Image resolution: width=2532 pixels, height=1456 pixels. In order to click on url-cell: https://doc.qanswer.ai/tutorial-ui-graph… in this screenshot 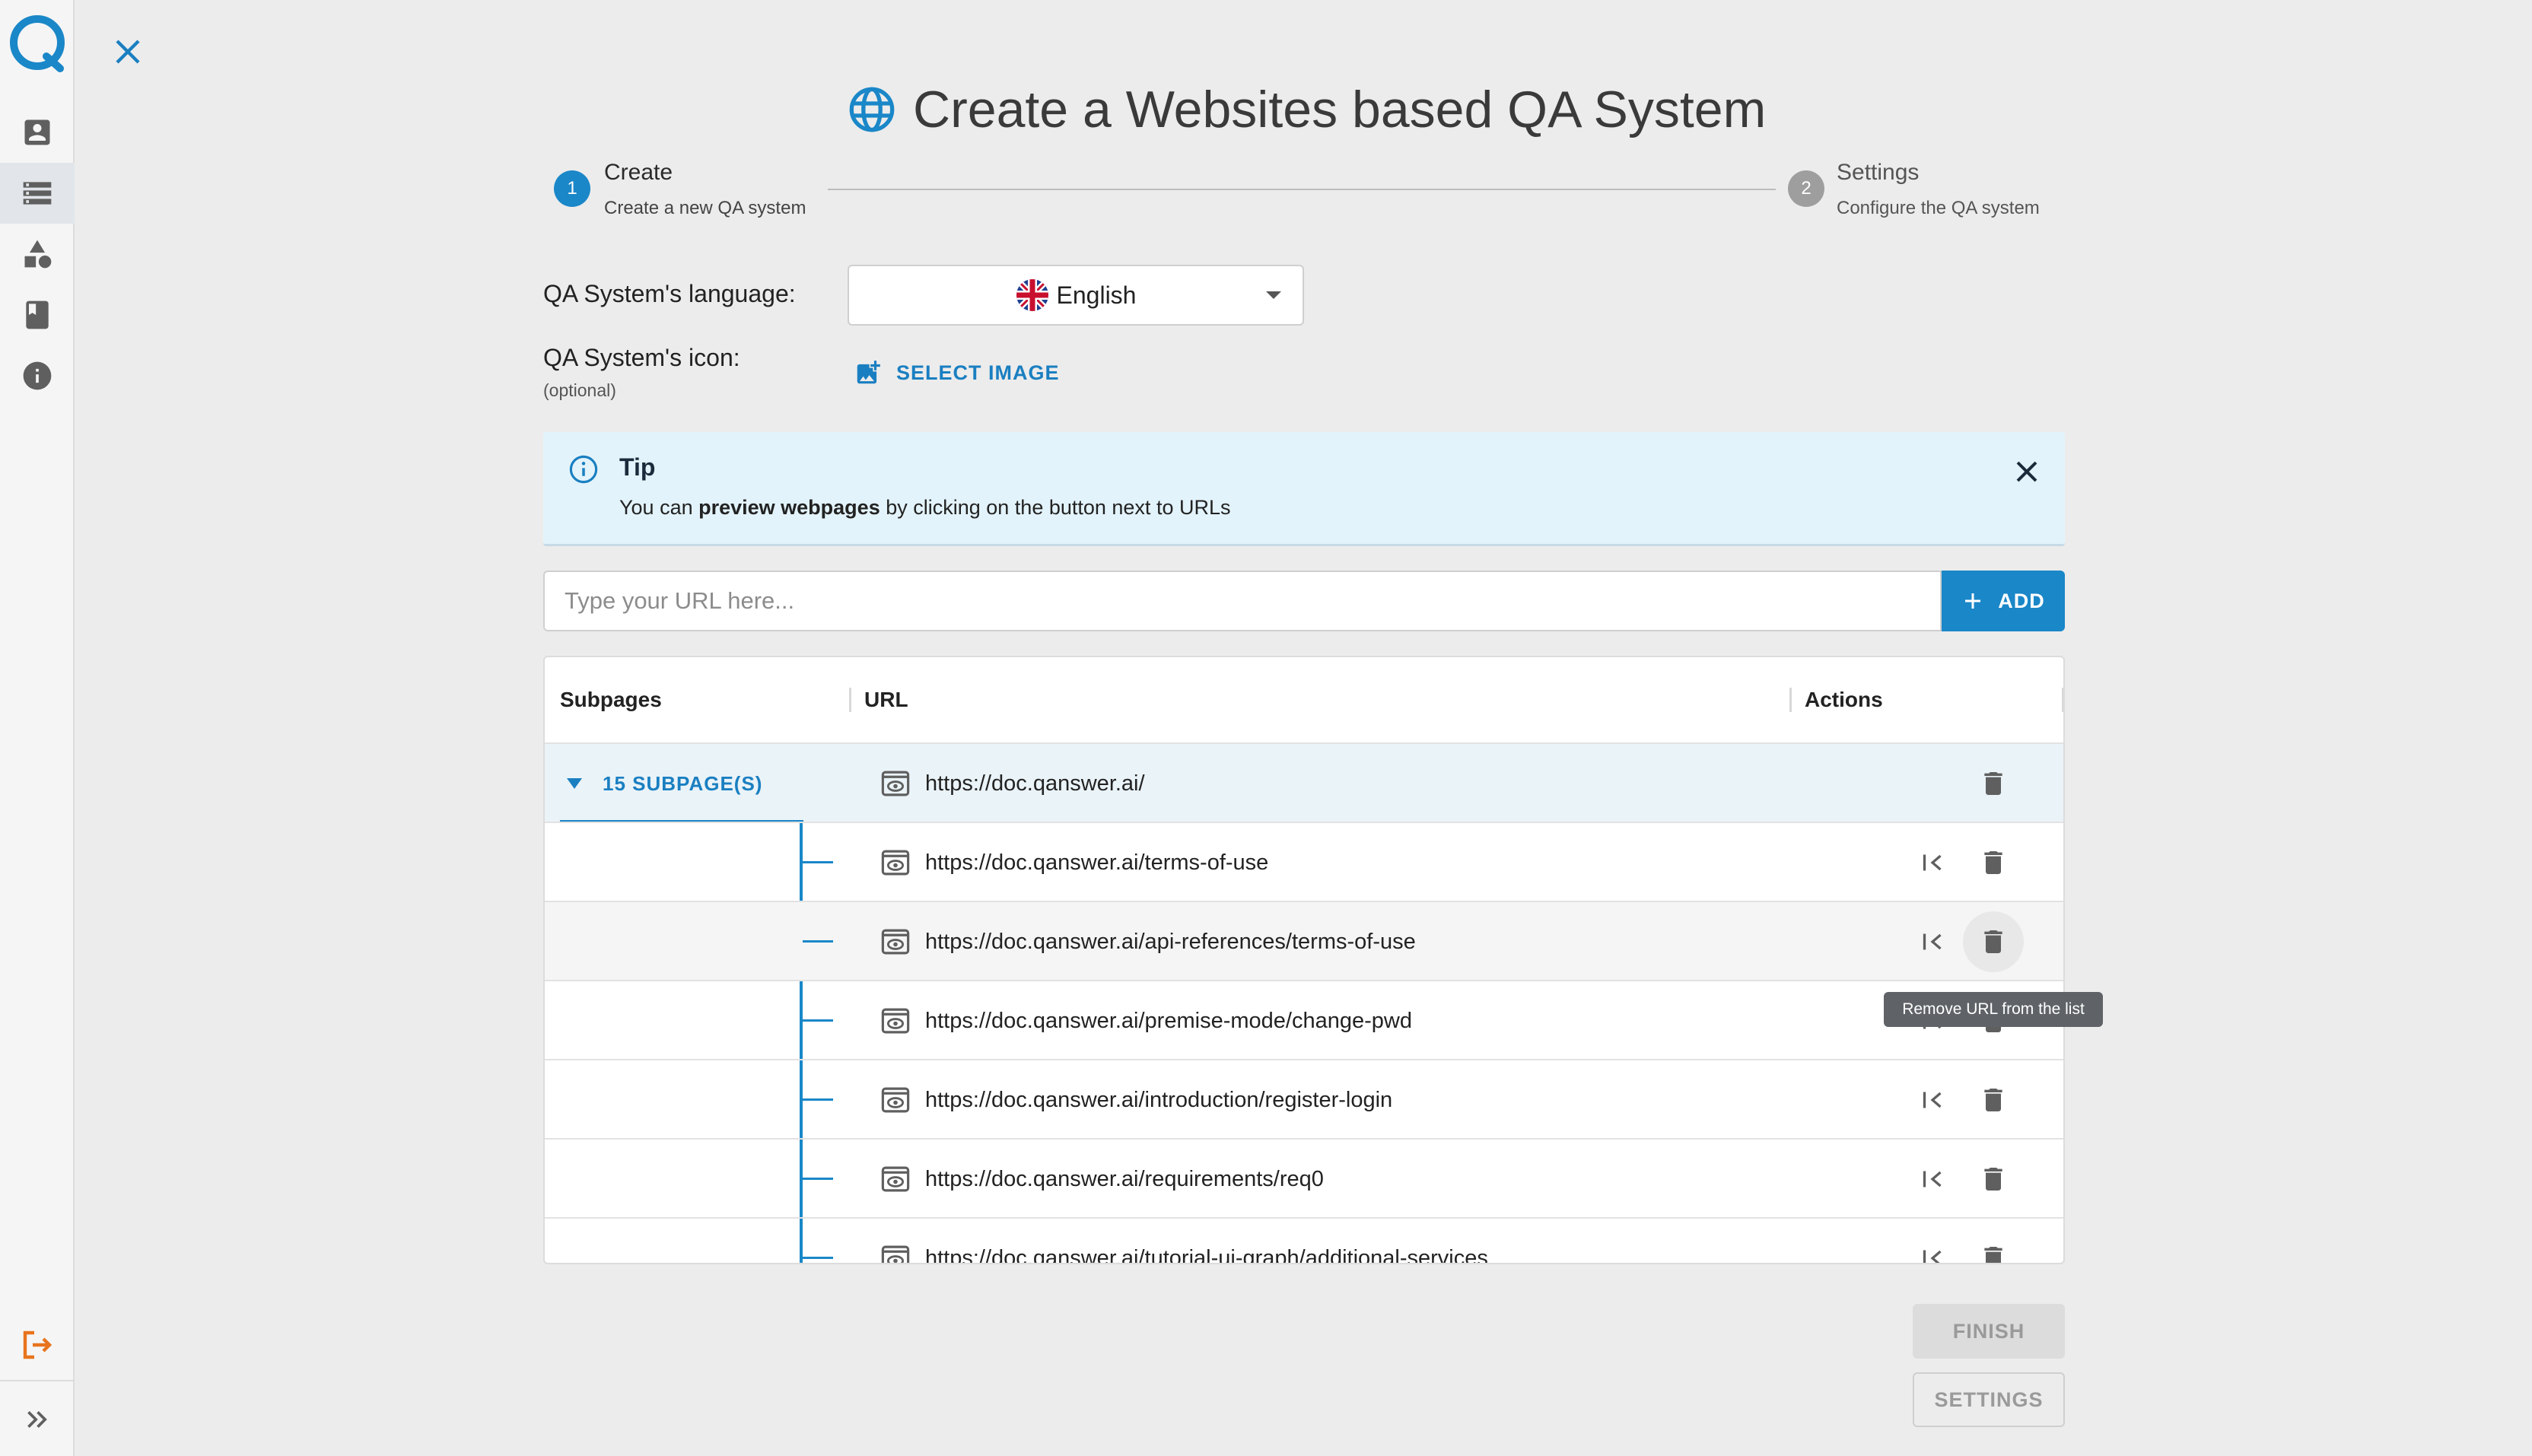, I will do `click(1184, 1241)`.